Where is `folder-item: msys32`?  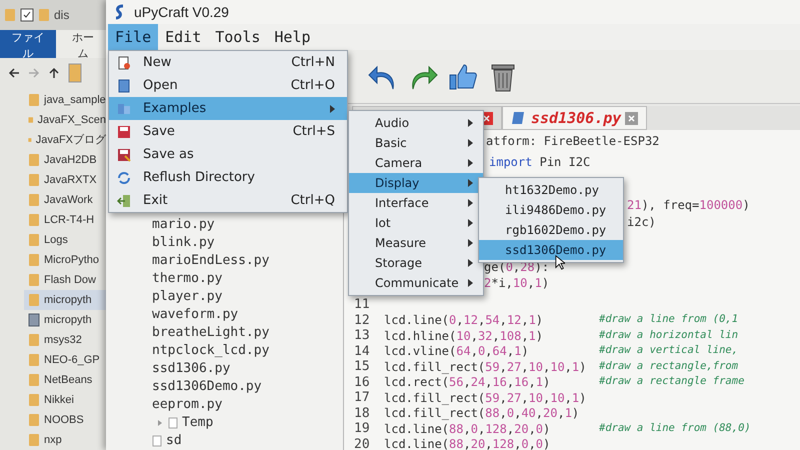
folder-item: msys32 is located at coordinates (65, 340).